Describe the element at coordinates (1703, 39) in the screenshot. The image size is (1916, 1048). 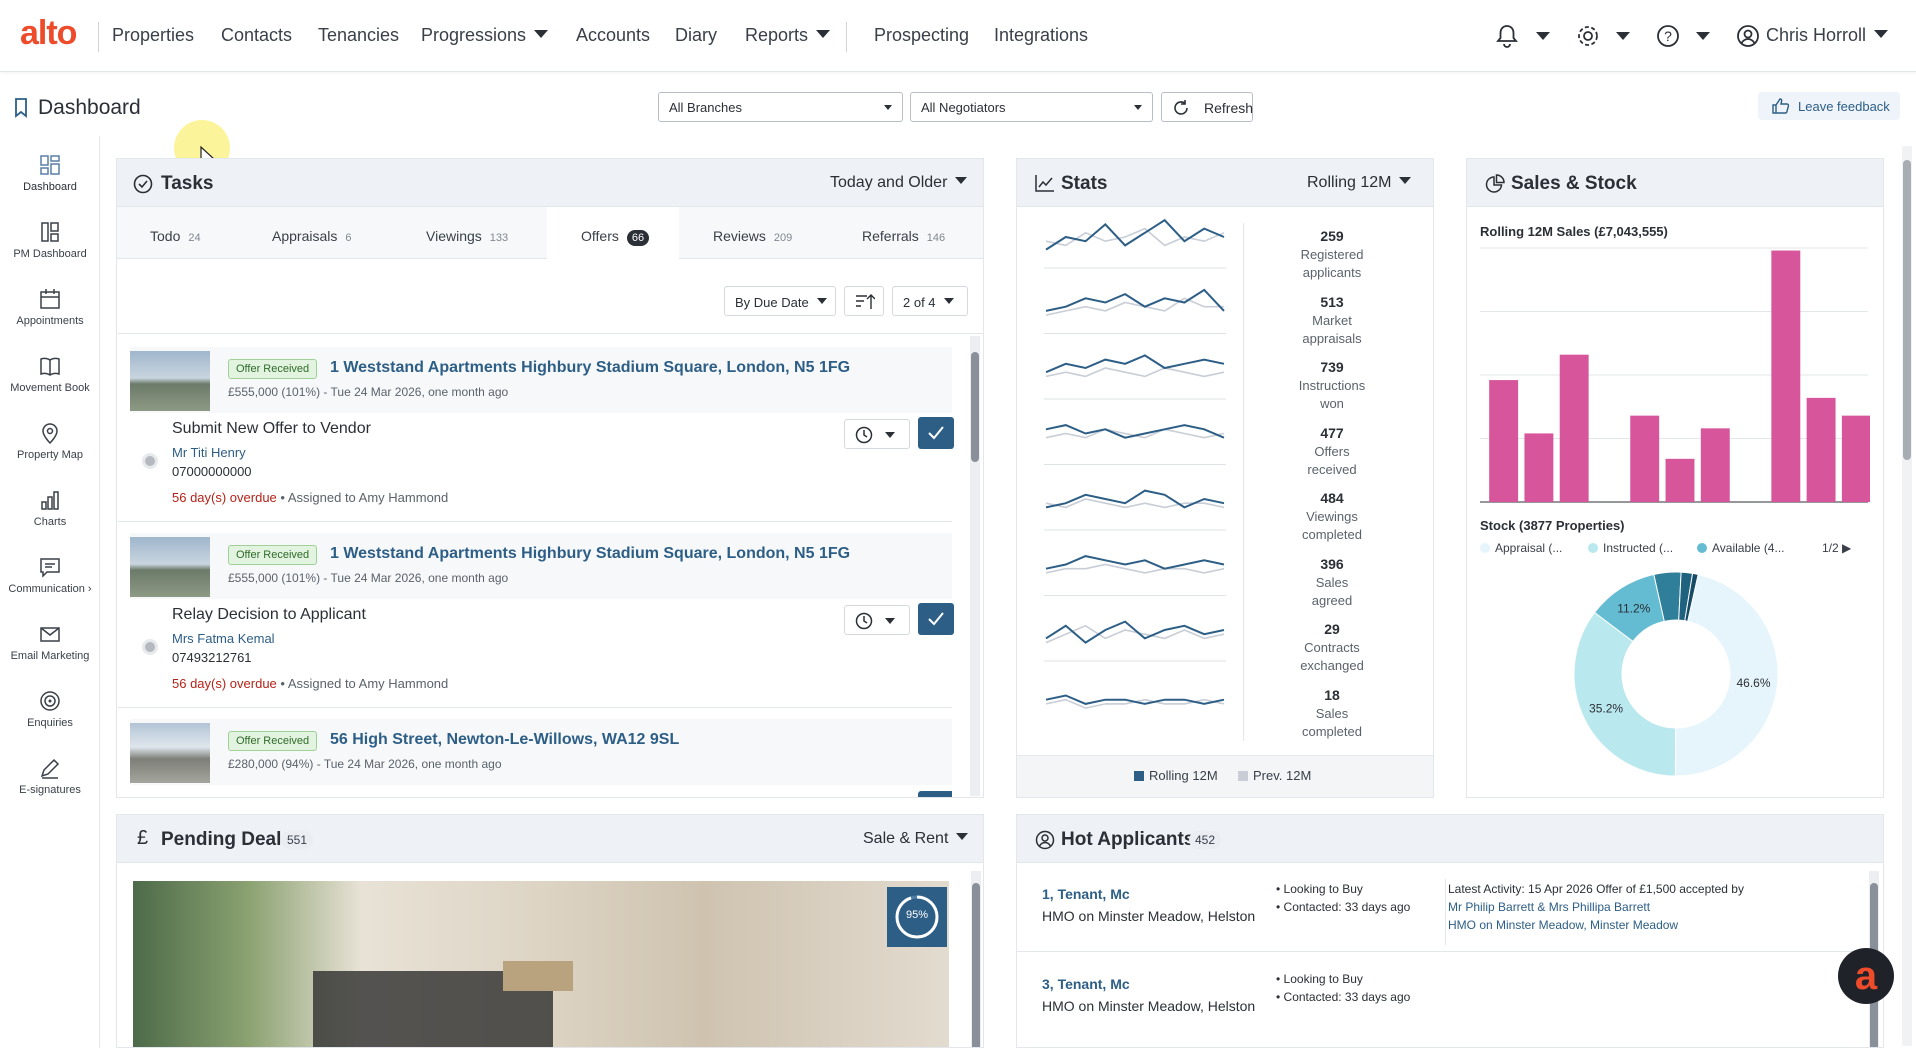
I see `help-caret` at that location.